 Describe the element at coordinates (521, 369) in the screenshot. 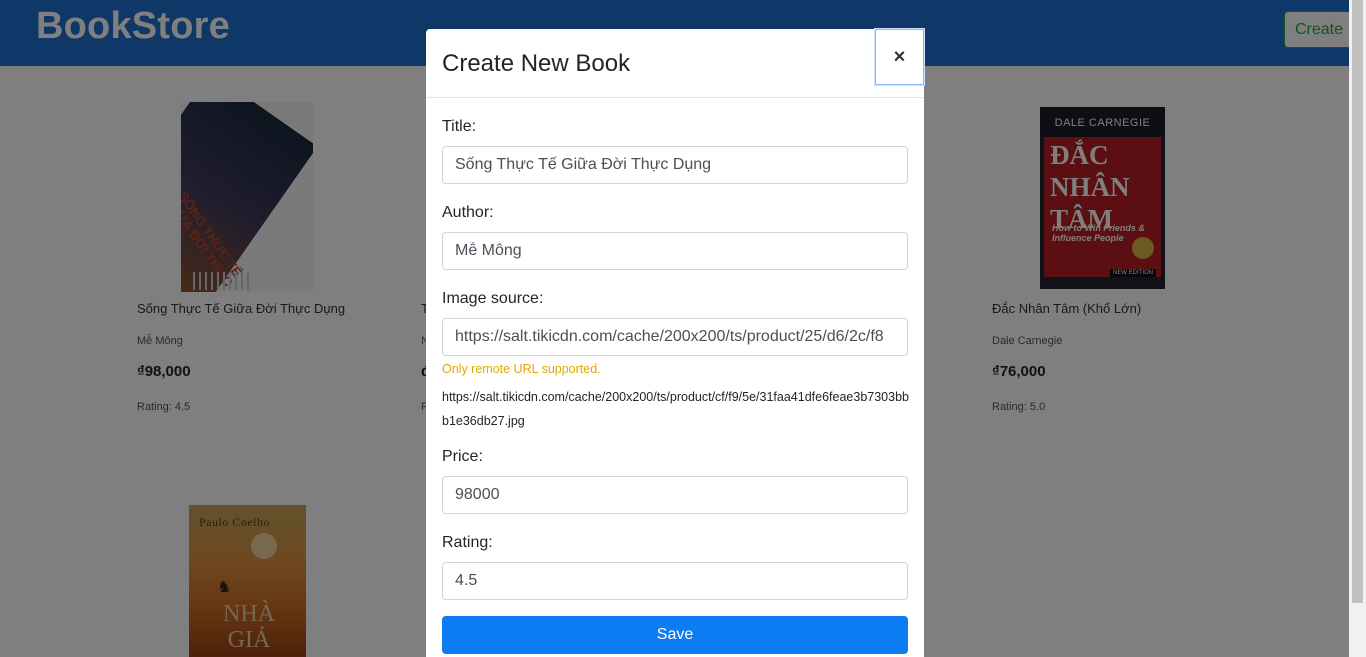

I see `image-source-hint: Only remote URL supported.` at that location.